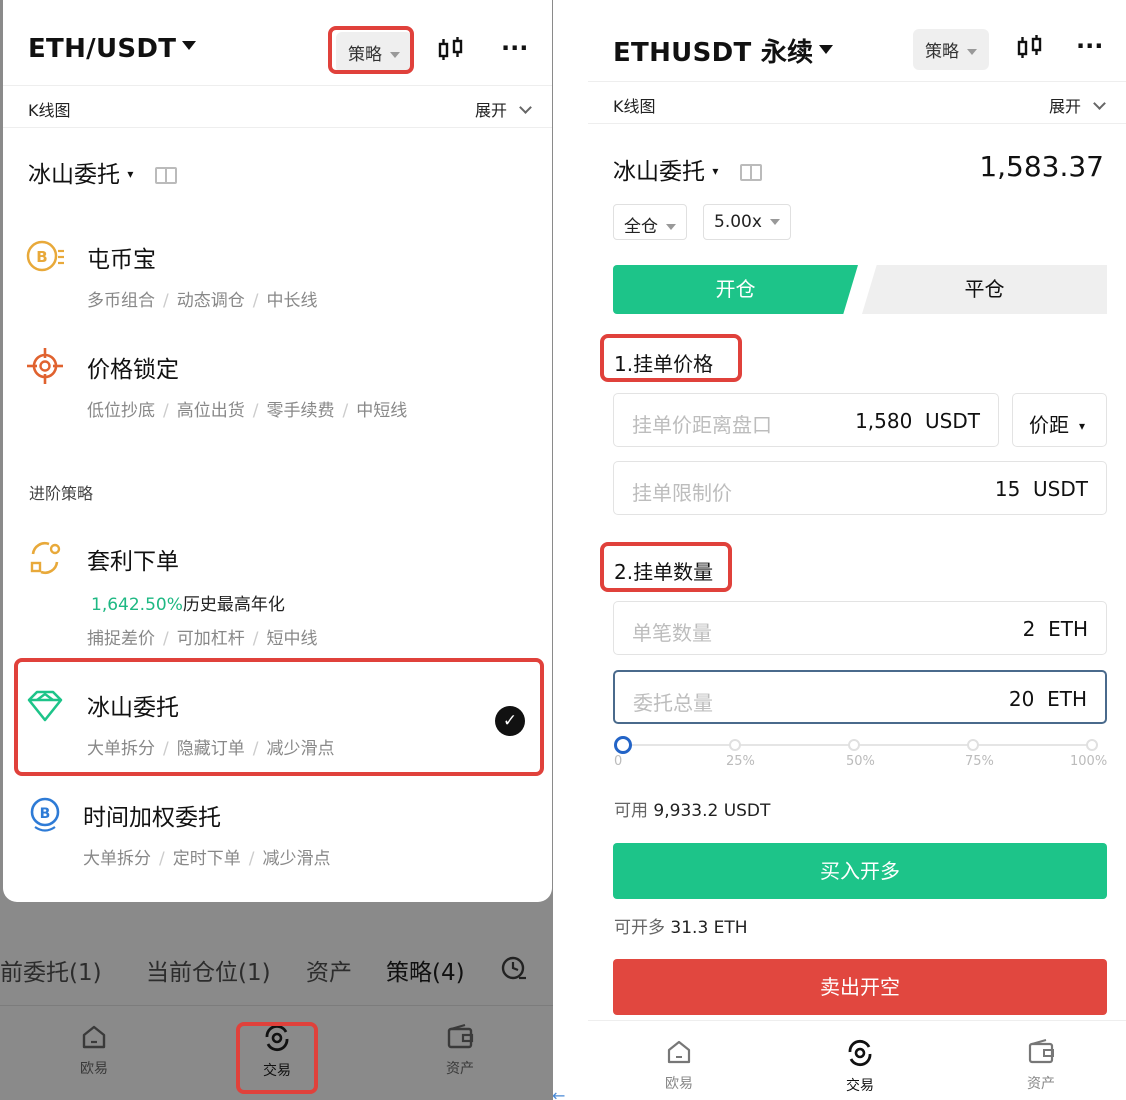  What do you see at coordinates (692, 808) in the screenshot?
I see `available-balance: 可用 9,933.2 USDT` at bounding box center [692, 808].